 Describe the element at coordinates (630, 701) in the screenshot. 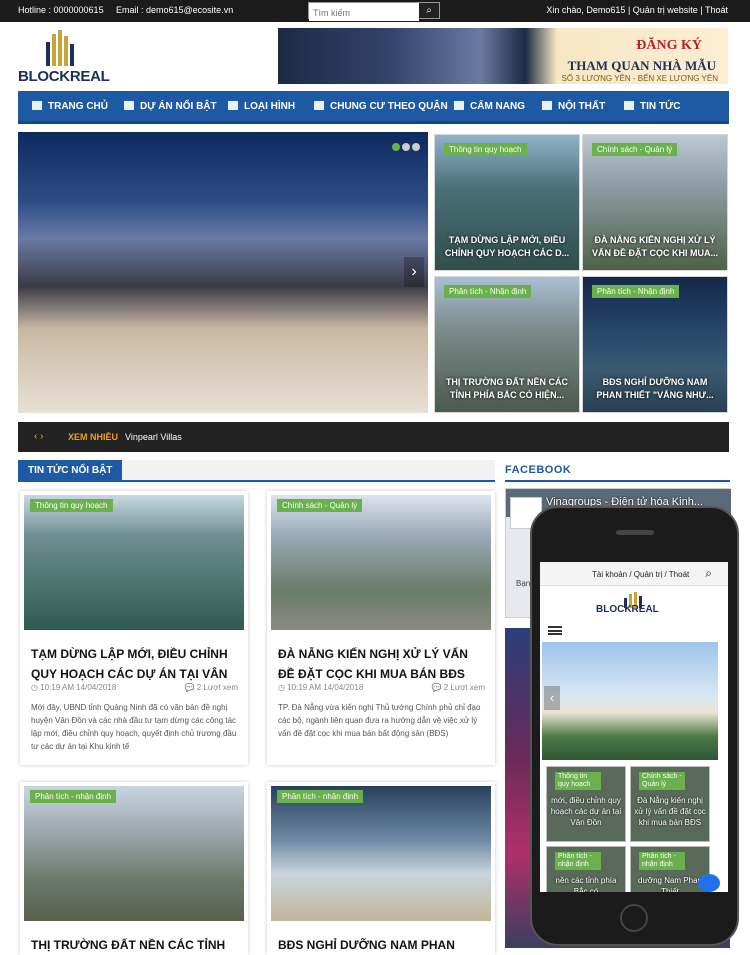

I see `mobile-hero-slider: ‹` at that location.